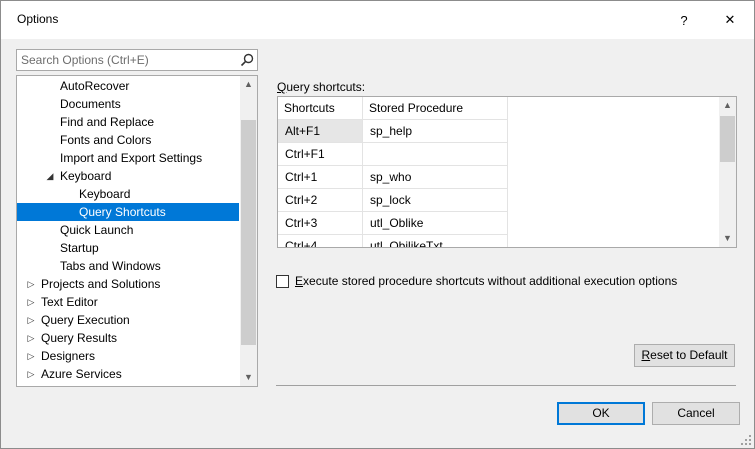  Describe the element at coordinates (435, 177) in the screenshot. I see `procedure-cell: sp_who` at that location.